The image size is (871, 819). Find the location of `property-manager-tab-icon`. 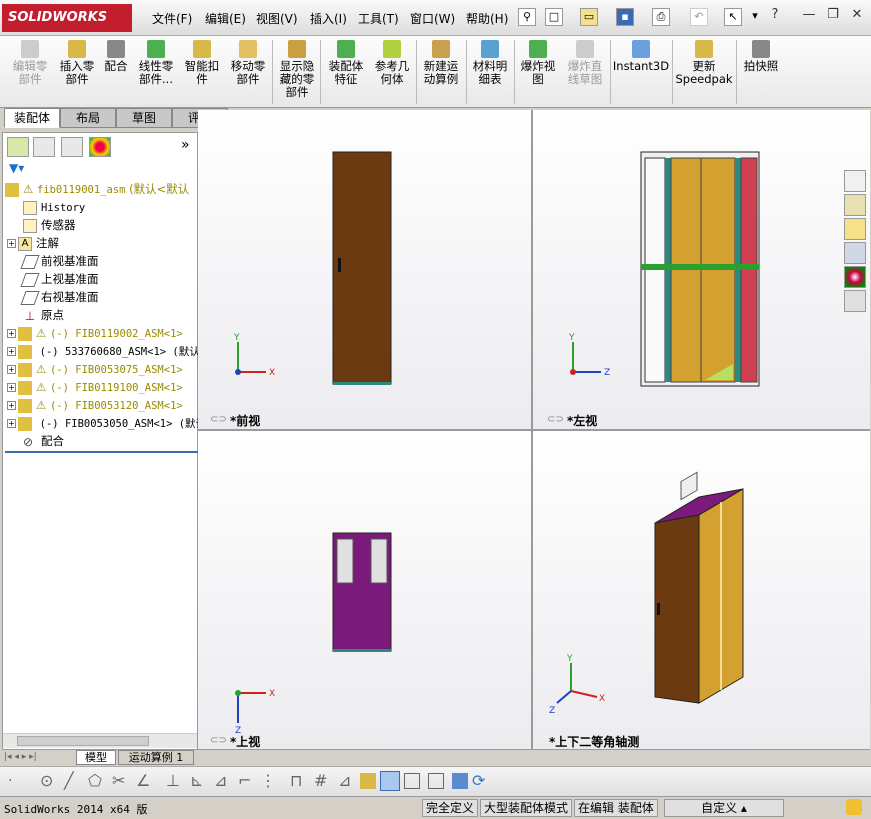

property-manager-tab-icon is located at coordinates (44, 147).